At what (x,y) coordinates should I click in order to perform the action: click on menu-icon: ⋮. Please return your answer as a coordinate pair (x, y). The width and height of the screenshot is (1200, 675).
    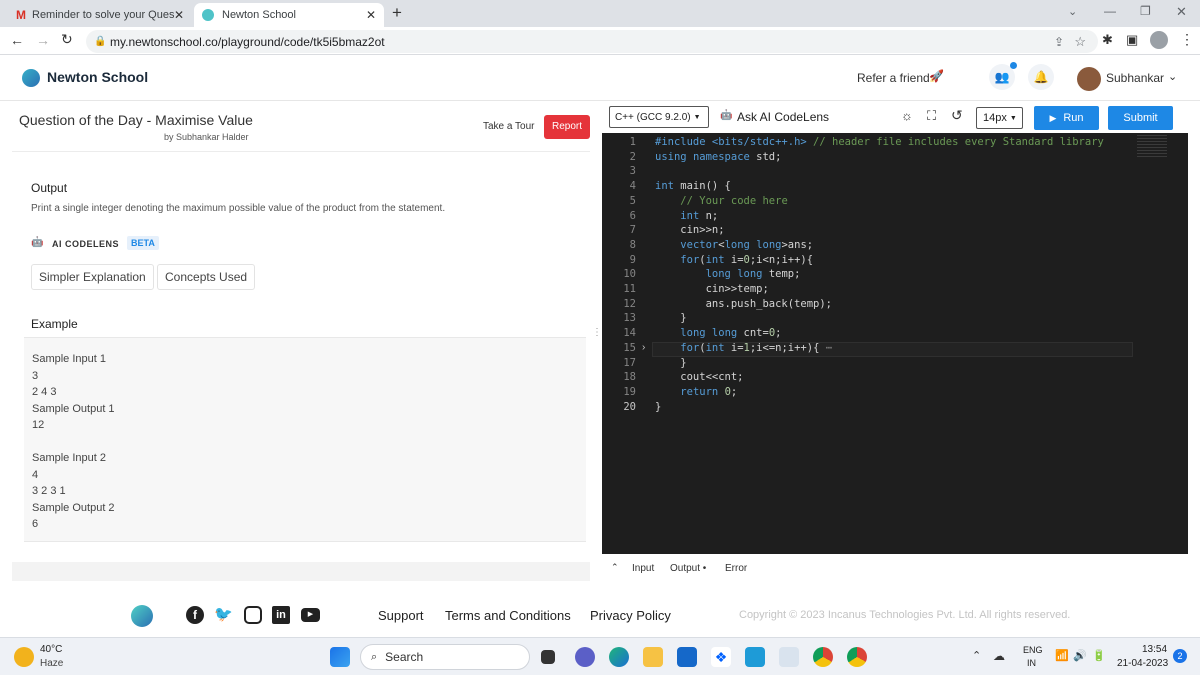
    Looking at the image, I should click on (1187, 39).